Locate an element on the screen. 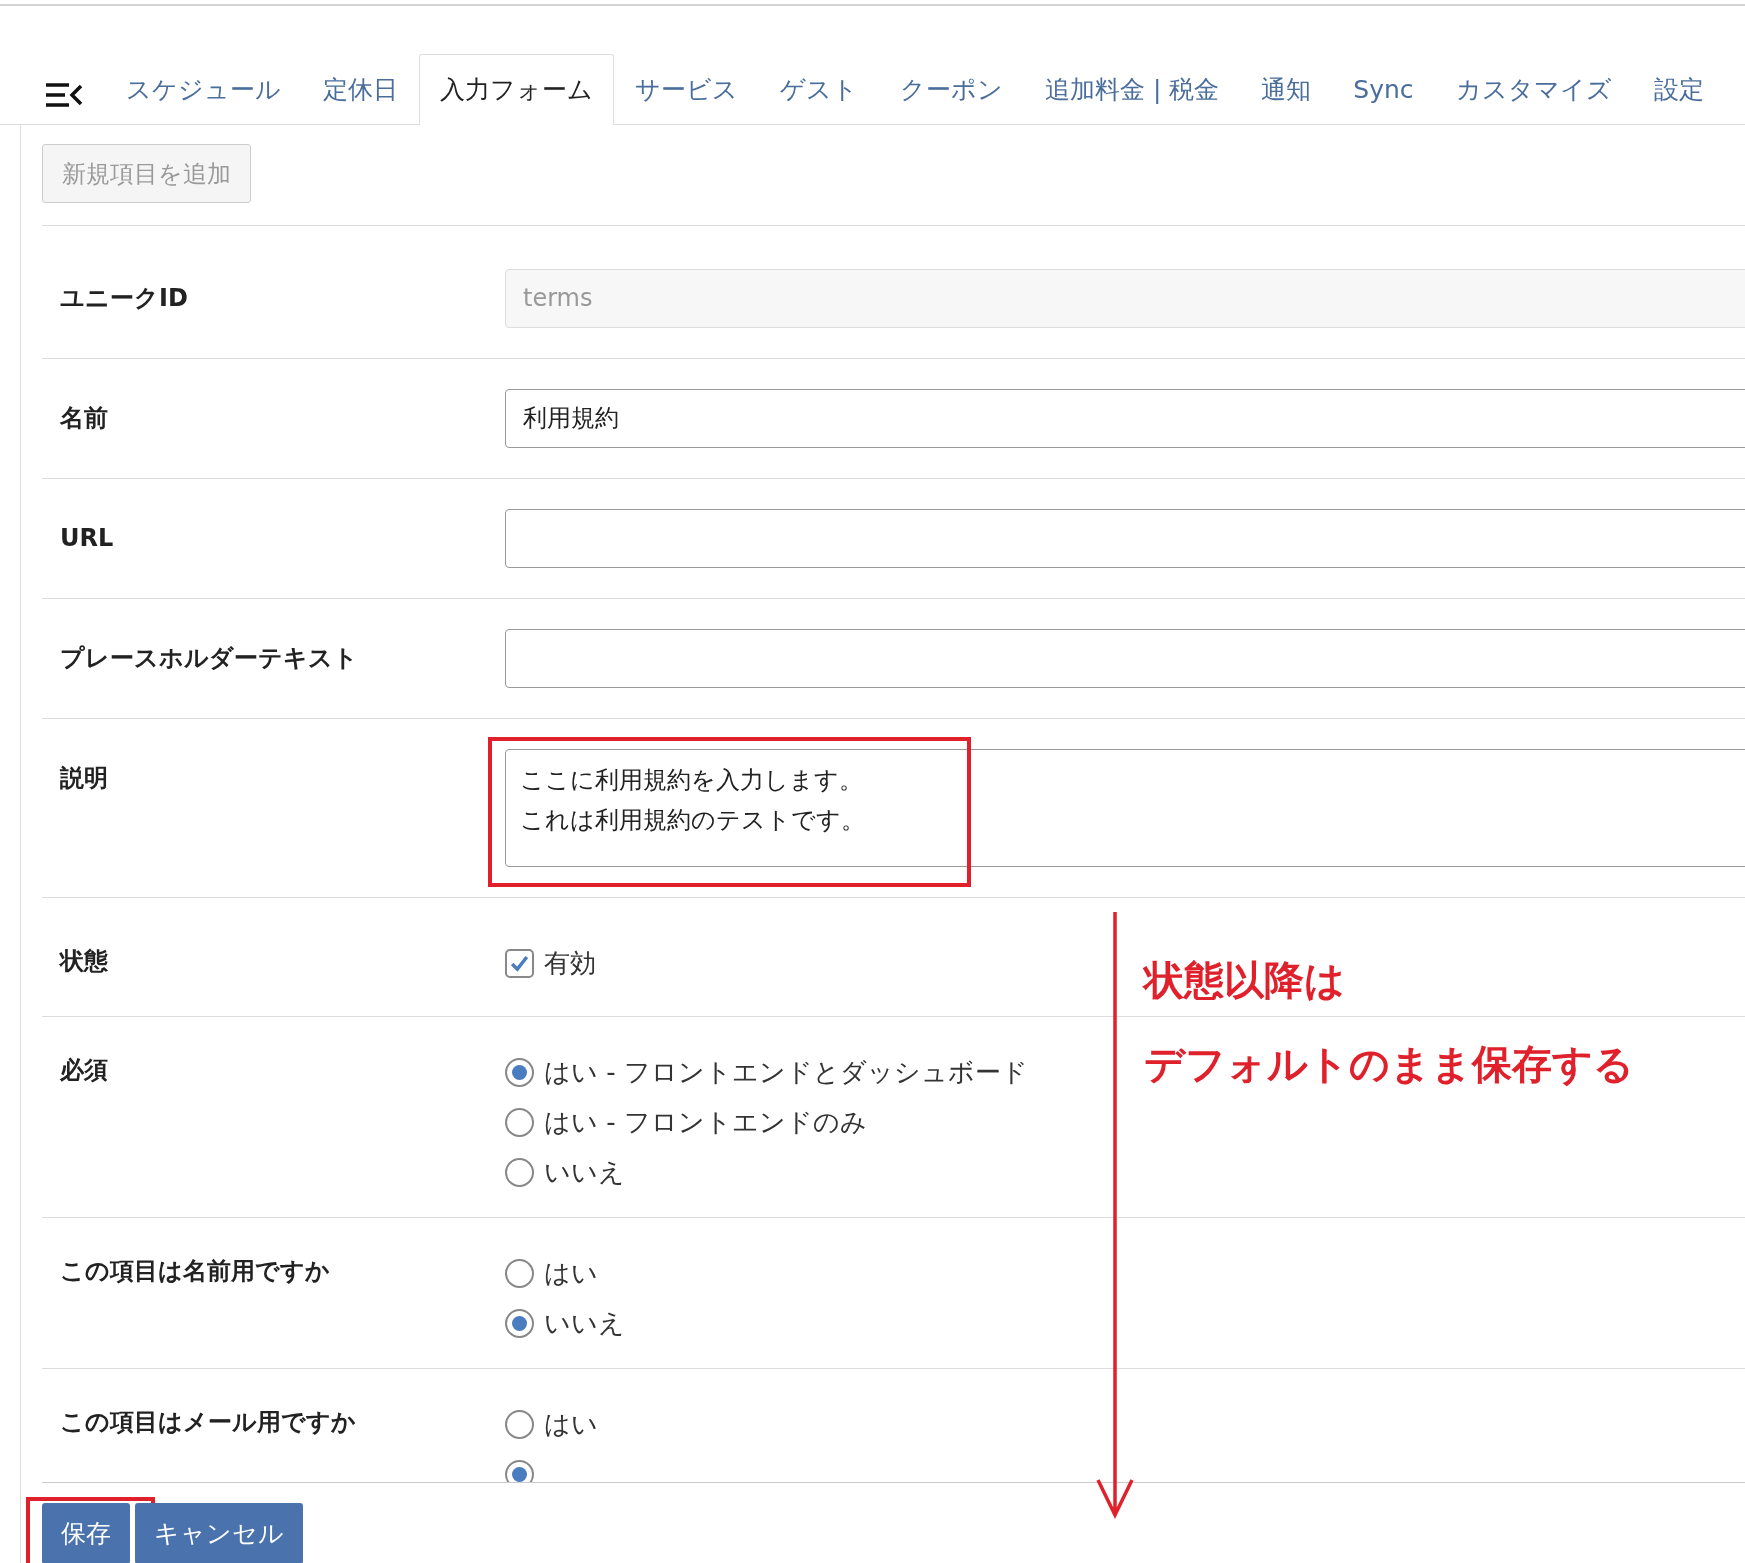 This screenshot has height=1563, width=1745. field-label: 説明 is located at coordinates (84, 778).